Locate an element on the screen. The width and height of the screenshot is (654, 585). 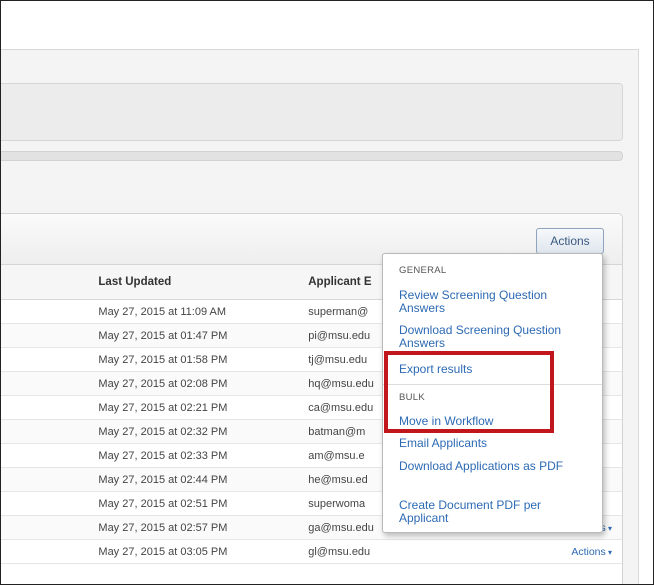
menu-item-review-screening-answers: Review Screening Question Answers is located at coordinates (494, 302).